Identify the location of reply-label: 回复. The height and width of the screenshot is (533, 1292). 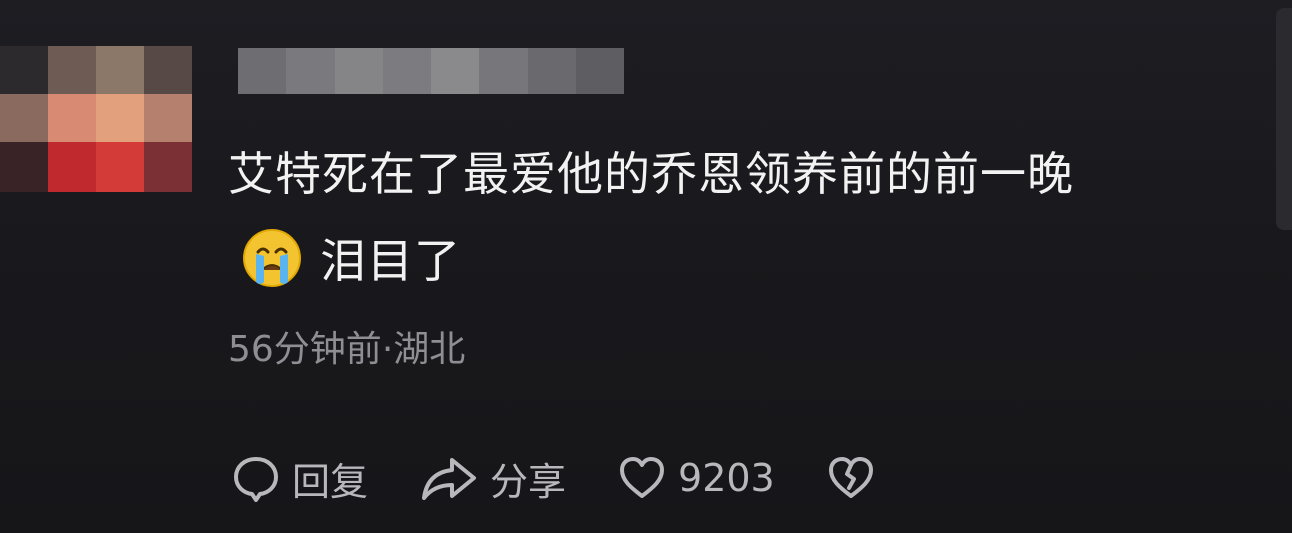
(330, 481).